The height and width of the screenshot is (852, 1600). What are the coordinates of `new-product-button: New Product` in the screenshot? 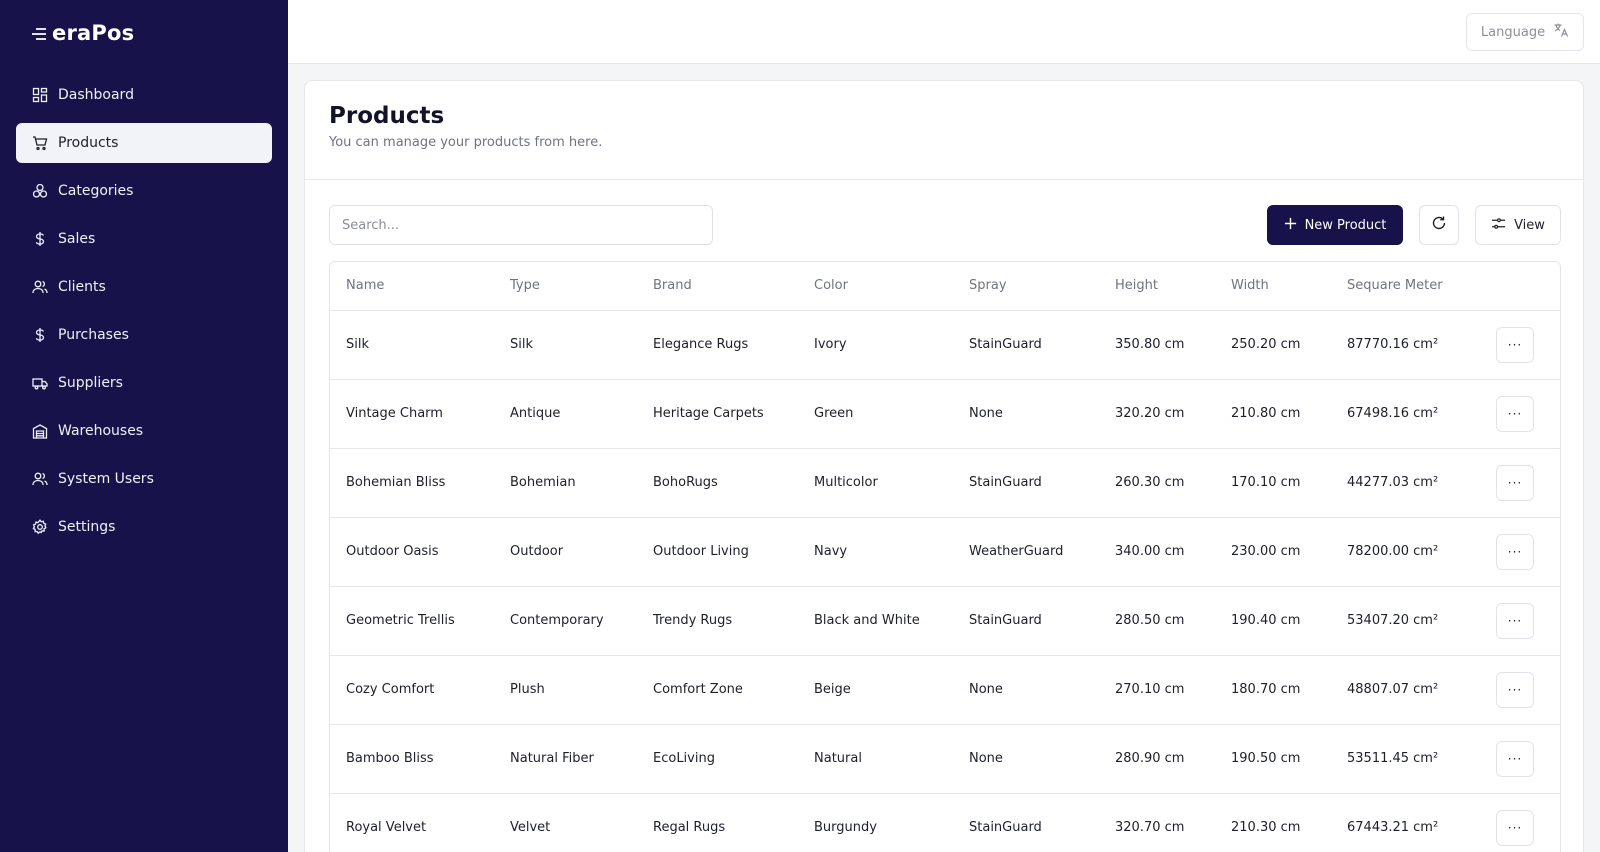 It's located at (1335, 225).